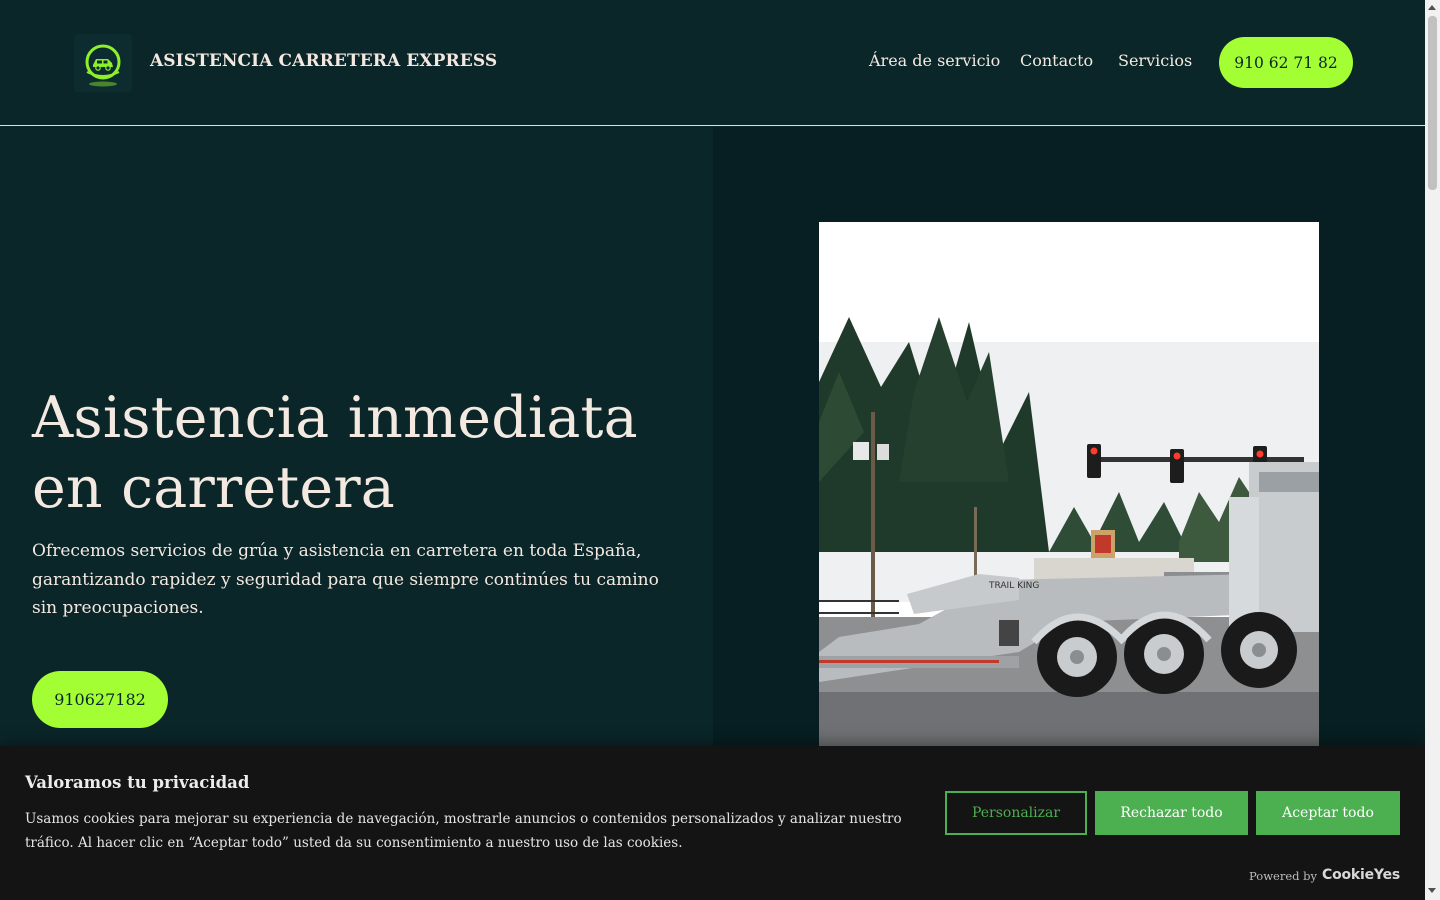 Image resolution: width=1440 pixels, height=900 pixels. What do you see at coordinates (934, 60) in the screenshot?
I see `nav-link-area-servicio: Área de servicio` at bounding box center [934, 60].